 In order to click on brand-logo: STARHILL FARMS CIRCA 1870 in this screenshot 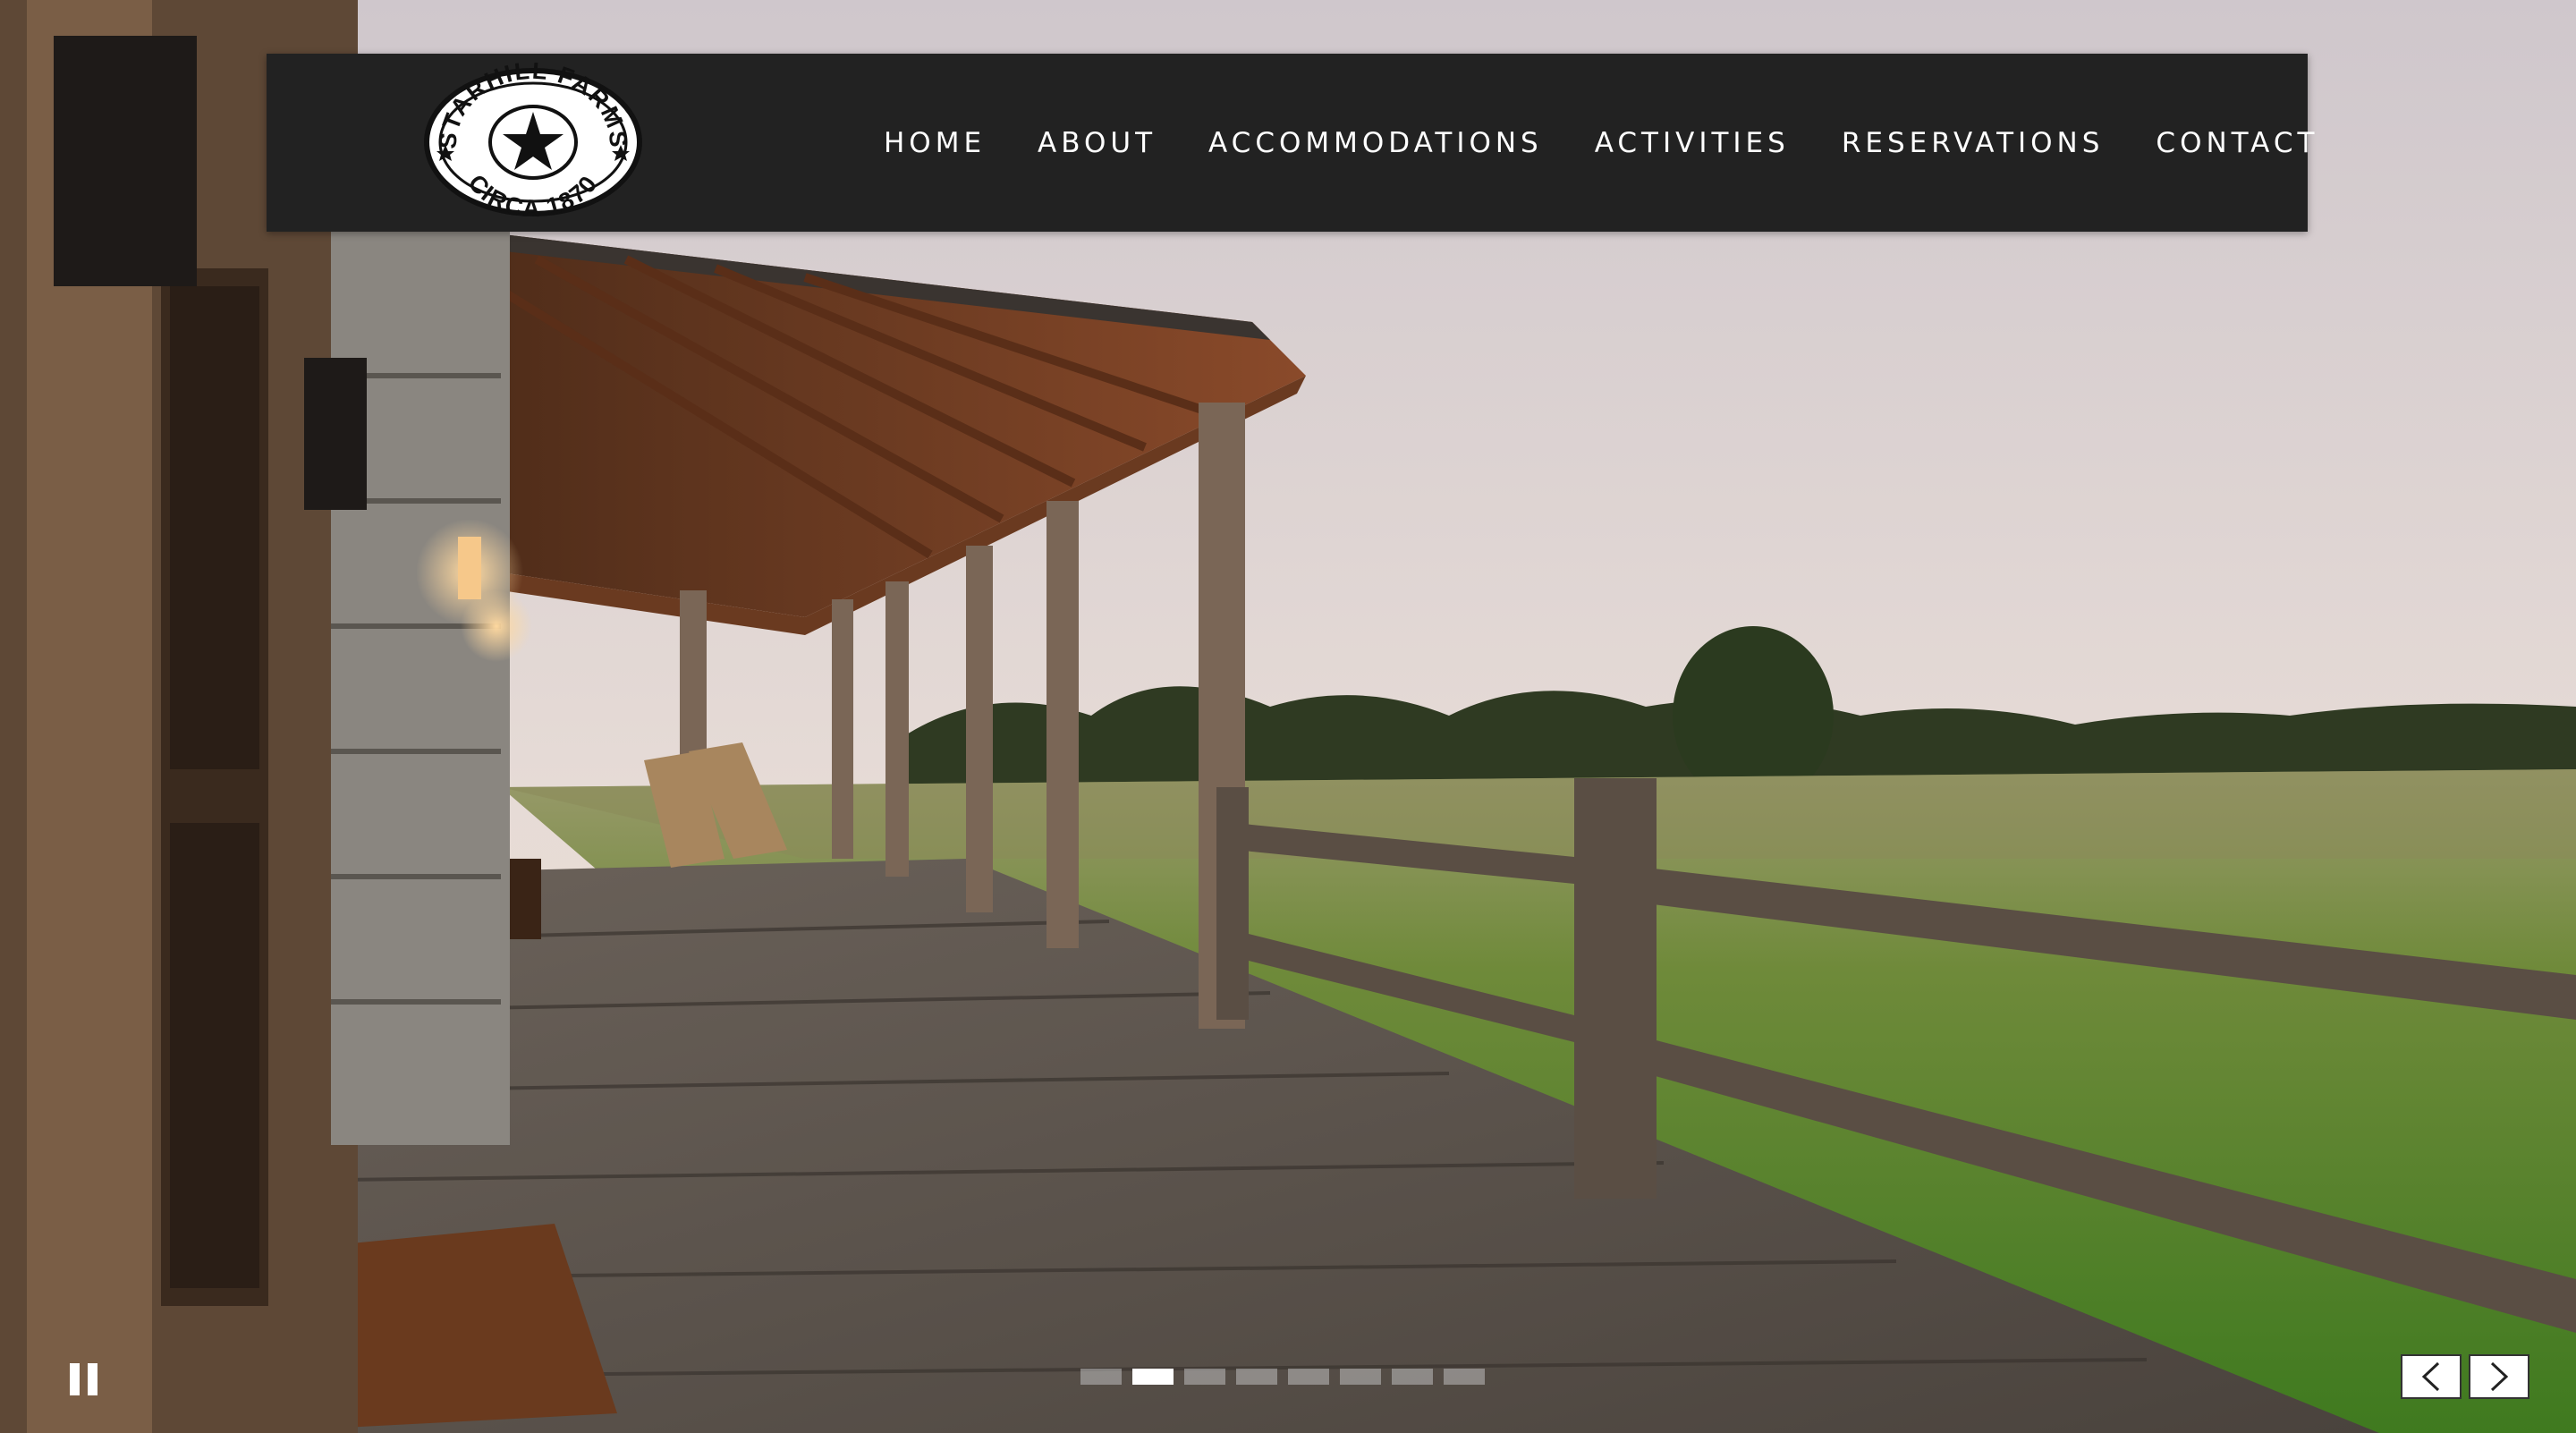, I will do `click(533, 142)`.